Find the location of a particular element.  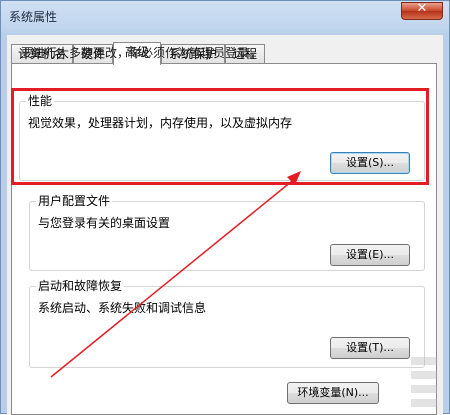

user-profiles-group-title: 用户配置文件 is located at coordinates (74, 201).